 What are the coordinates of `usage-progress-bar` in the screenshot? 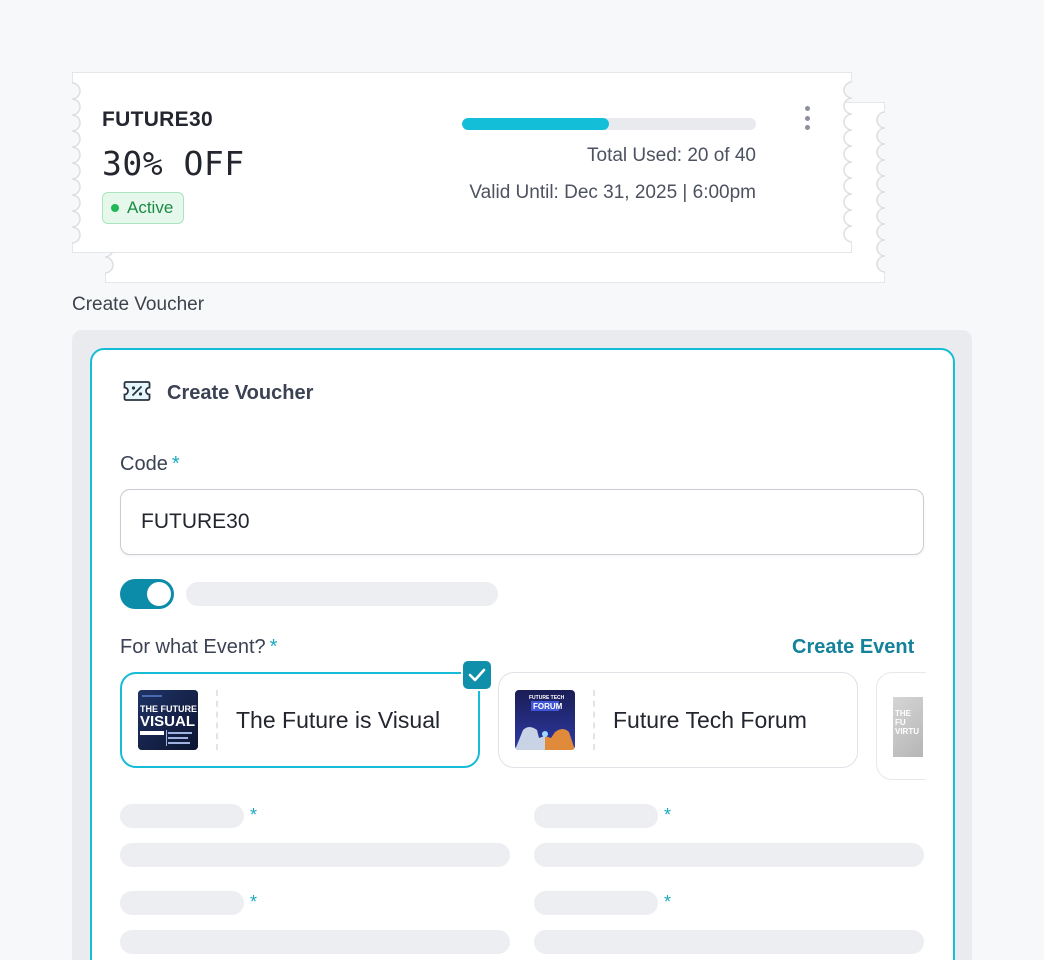 It's located at (609, 124).